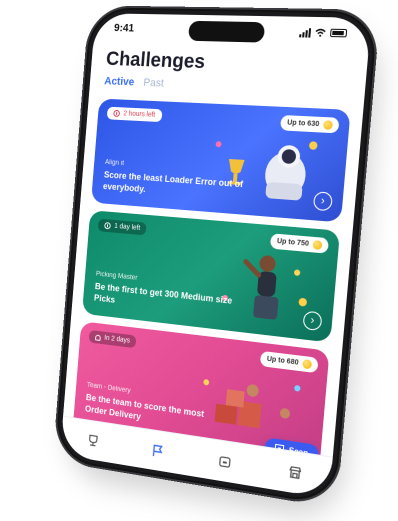 Image resolution: width=398 pixels, height=521 pixels. What do you see at coordinates (153, 83) in the screenshot?
I see `tab-past: Past` at bounding box center [153, 83].